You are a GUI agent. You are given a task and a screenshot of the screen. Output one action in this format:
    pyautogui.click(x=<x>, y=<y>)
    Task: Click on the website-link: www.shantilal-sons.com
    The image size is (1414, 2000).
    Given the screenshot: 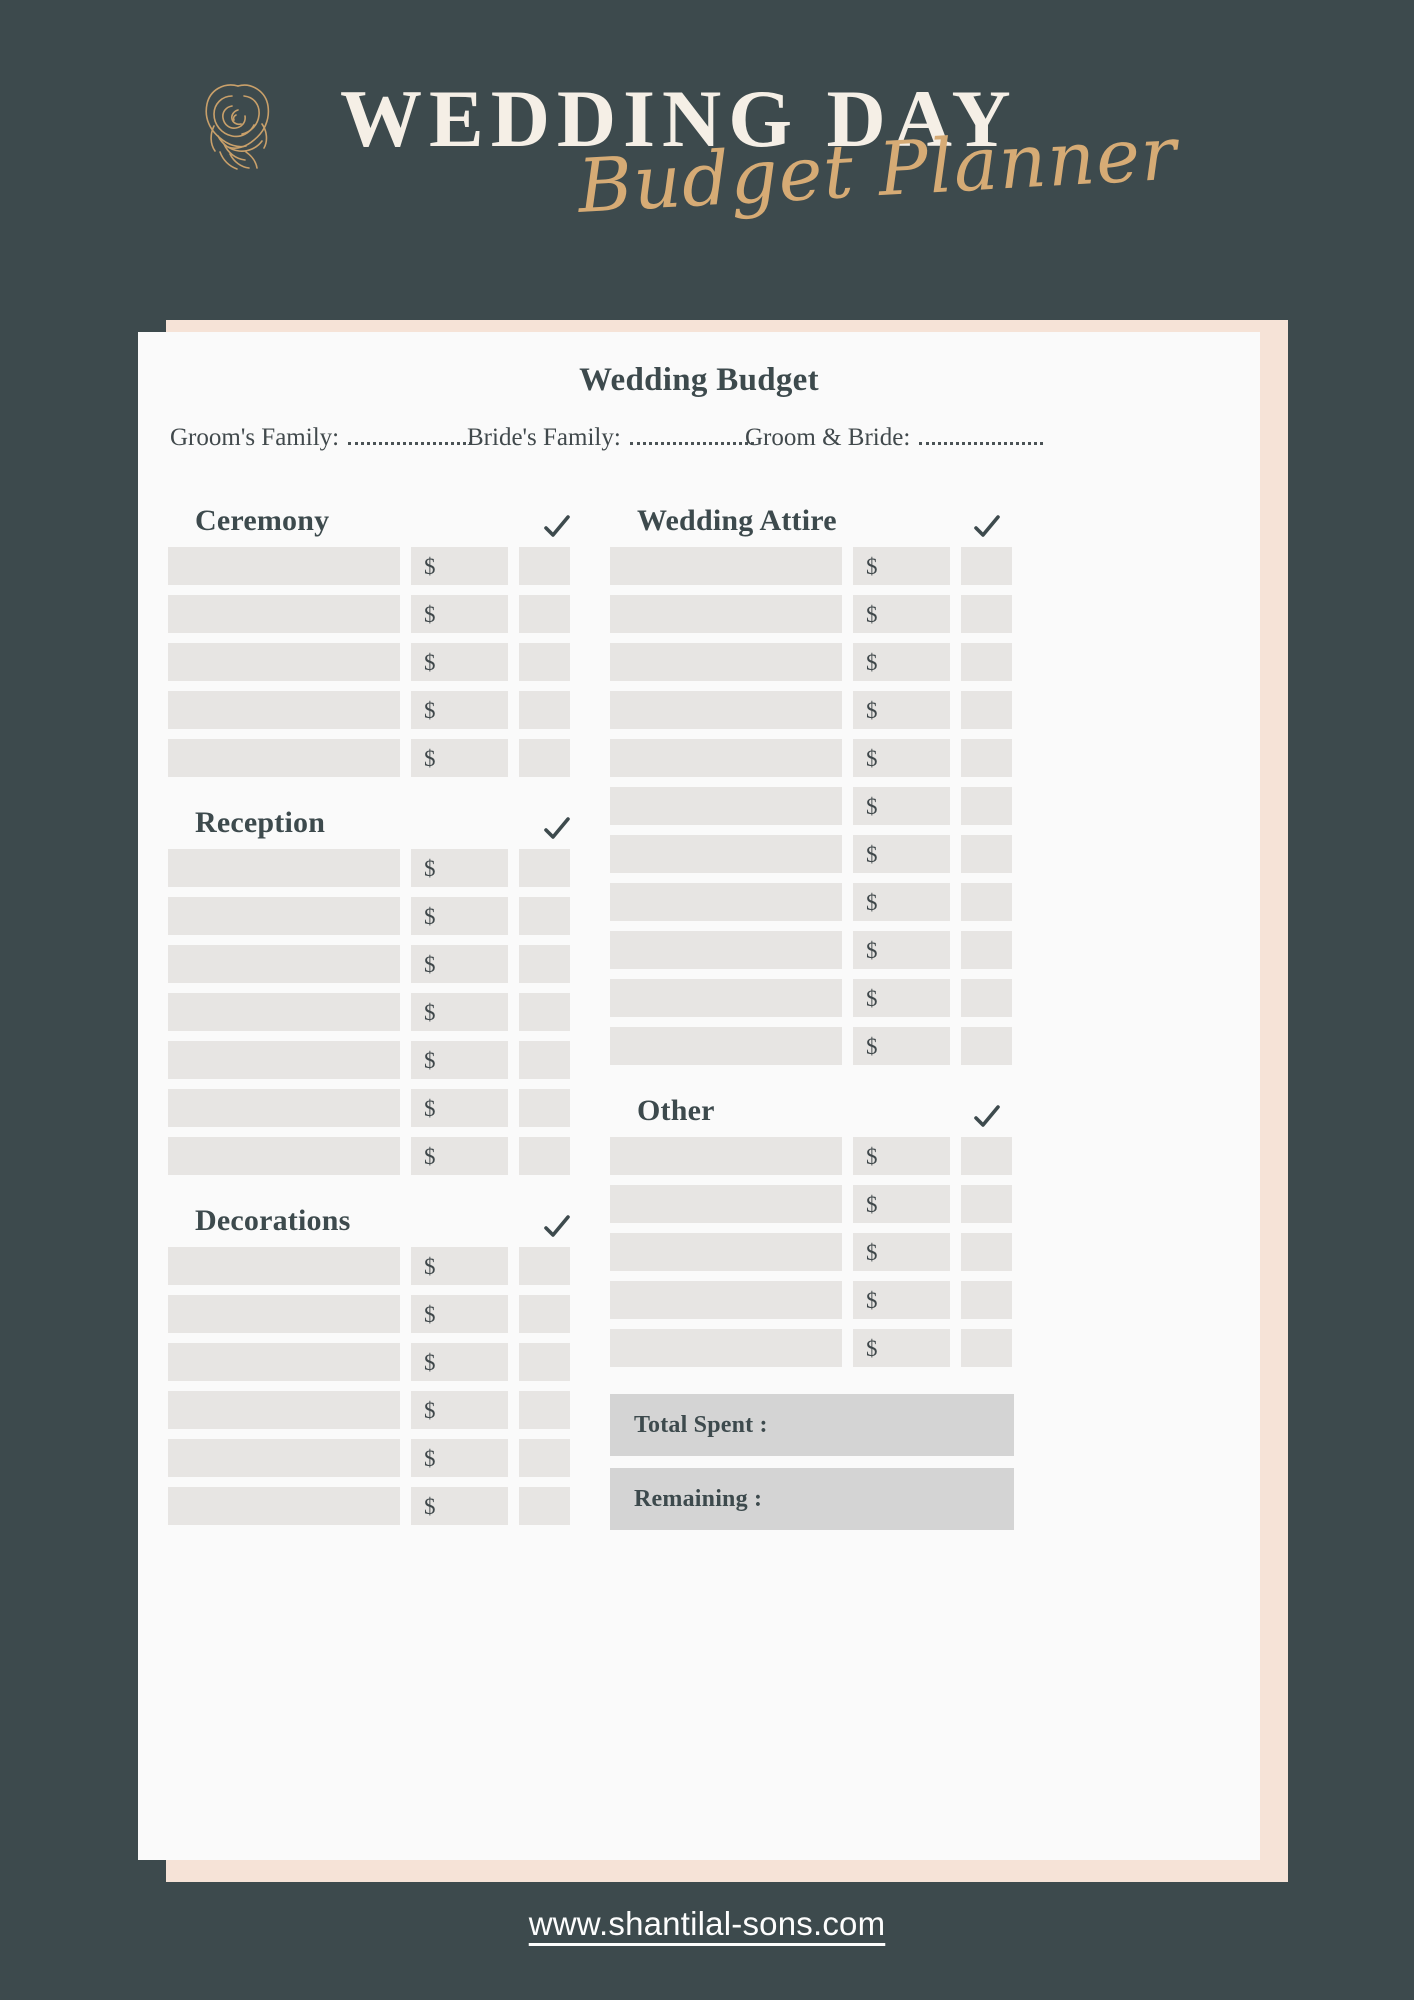 What is the action you would take?
    pyautogui.click(x=707, y=1923)
    